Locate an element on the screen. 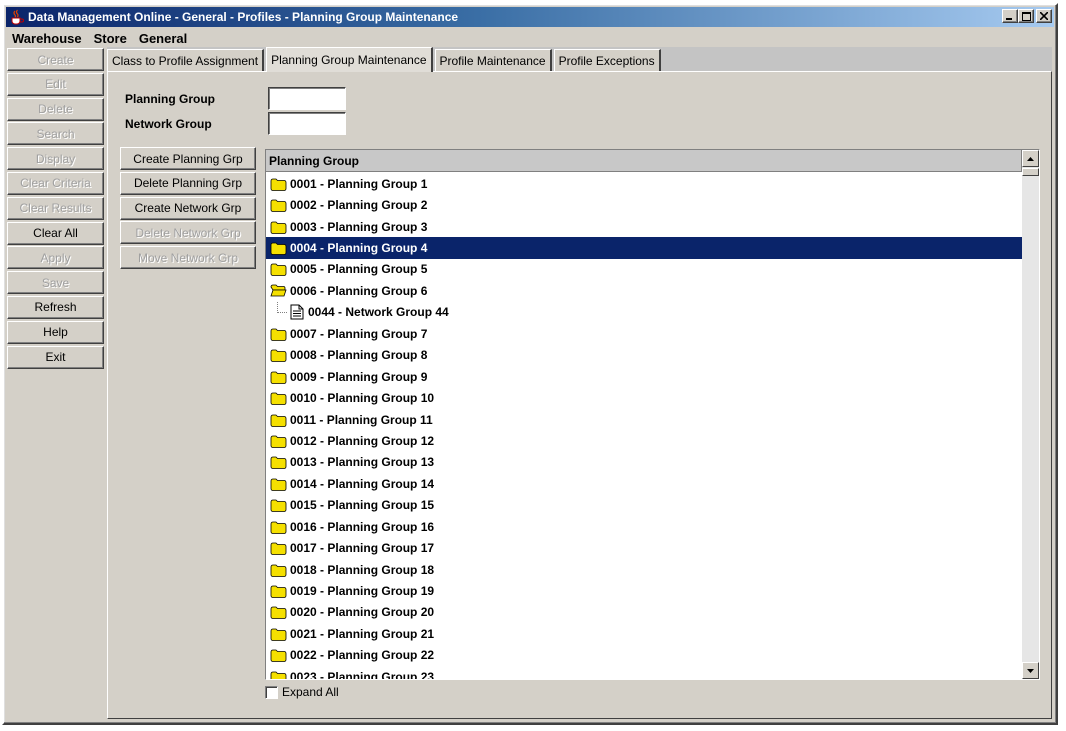 This screenshot has width=1066, height=731. tree-item-label: 0016 - Planning Group 16 is located at coordinates (362, 526).